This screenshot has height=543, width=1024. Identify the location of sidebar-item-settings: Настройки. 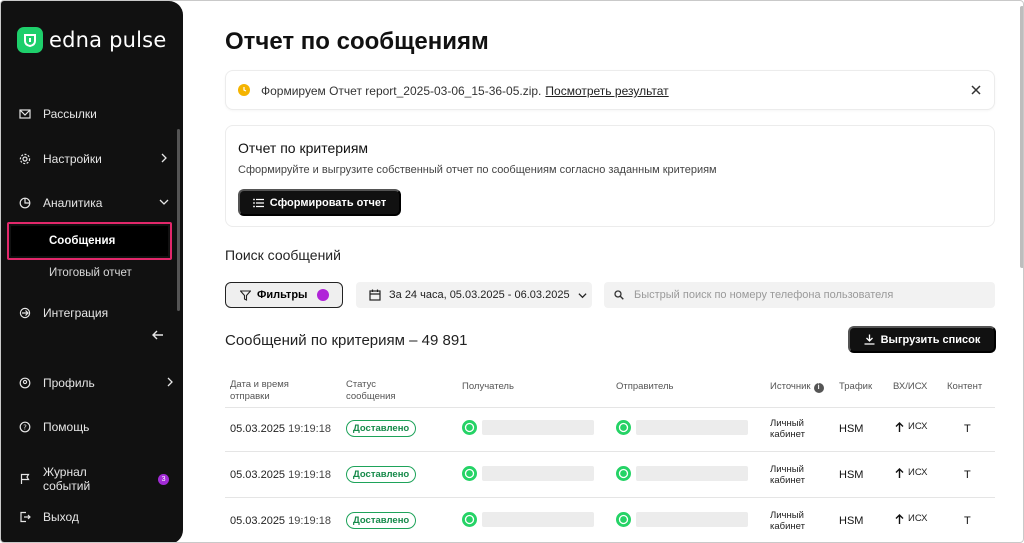
(94, 159).